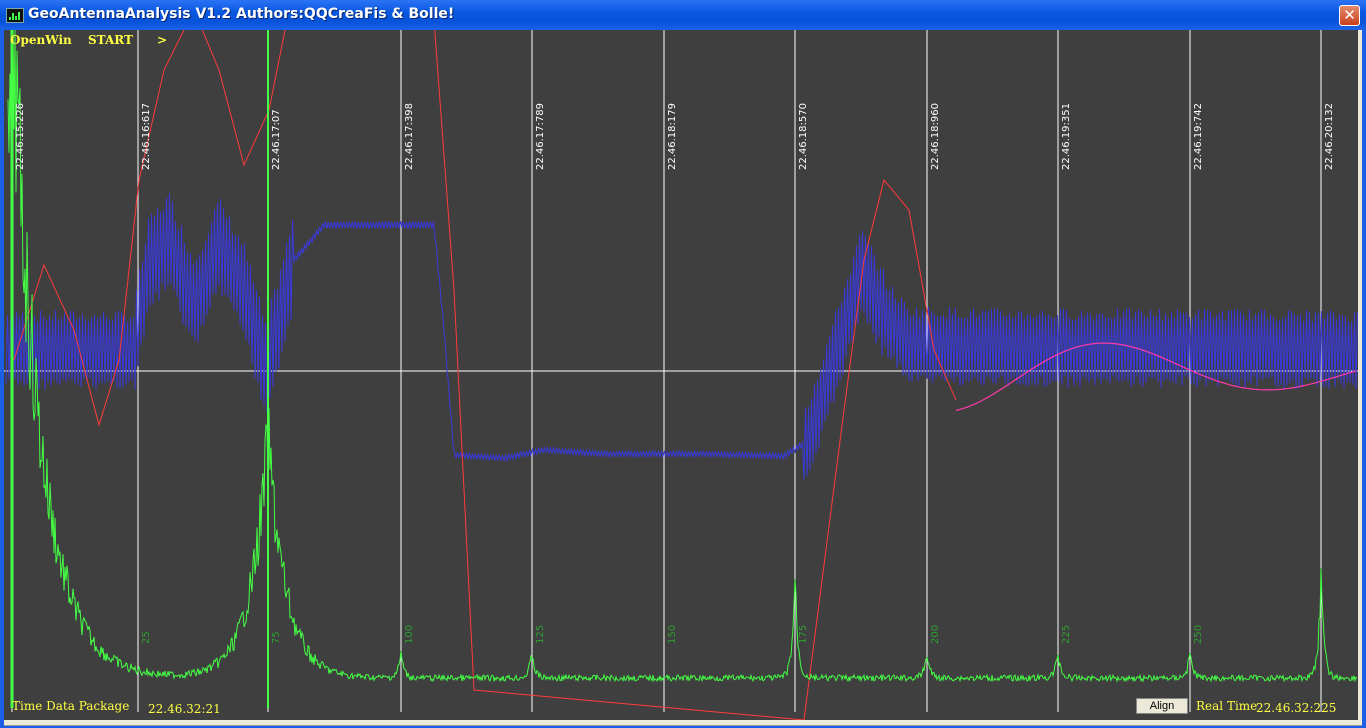  What do you see at coordinates (1066, 634) in the screenshot?
I see `sample-marker-label: 225` at bounding box center [1066, 634].